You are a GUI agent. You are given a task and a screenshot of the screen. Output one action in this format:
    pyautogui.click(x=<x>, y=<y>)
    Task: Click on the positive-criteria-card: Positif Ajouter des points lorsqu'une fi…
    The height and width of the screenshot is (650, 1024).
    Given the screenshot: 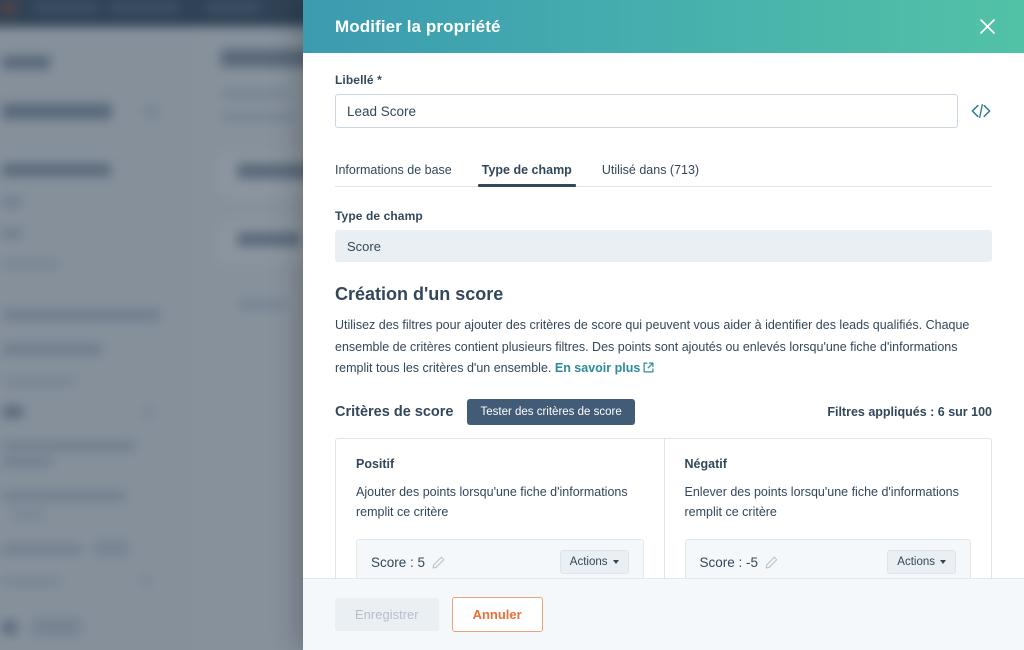 What is the action you would take?
    pyautogui.click(x=500, y=508)
    